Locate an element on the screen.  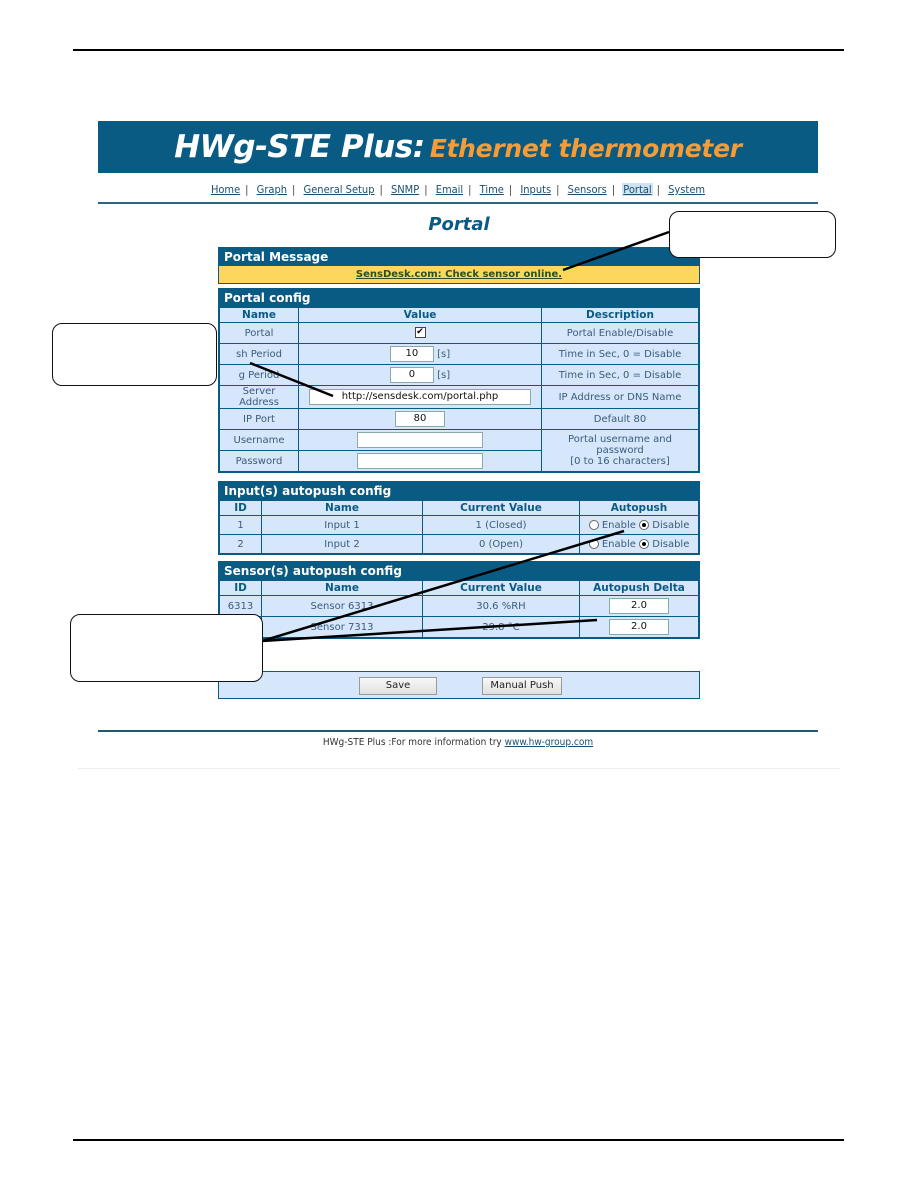
nav-email: Email is located at coordinates (449, 189).